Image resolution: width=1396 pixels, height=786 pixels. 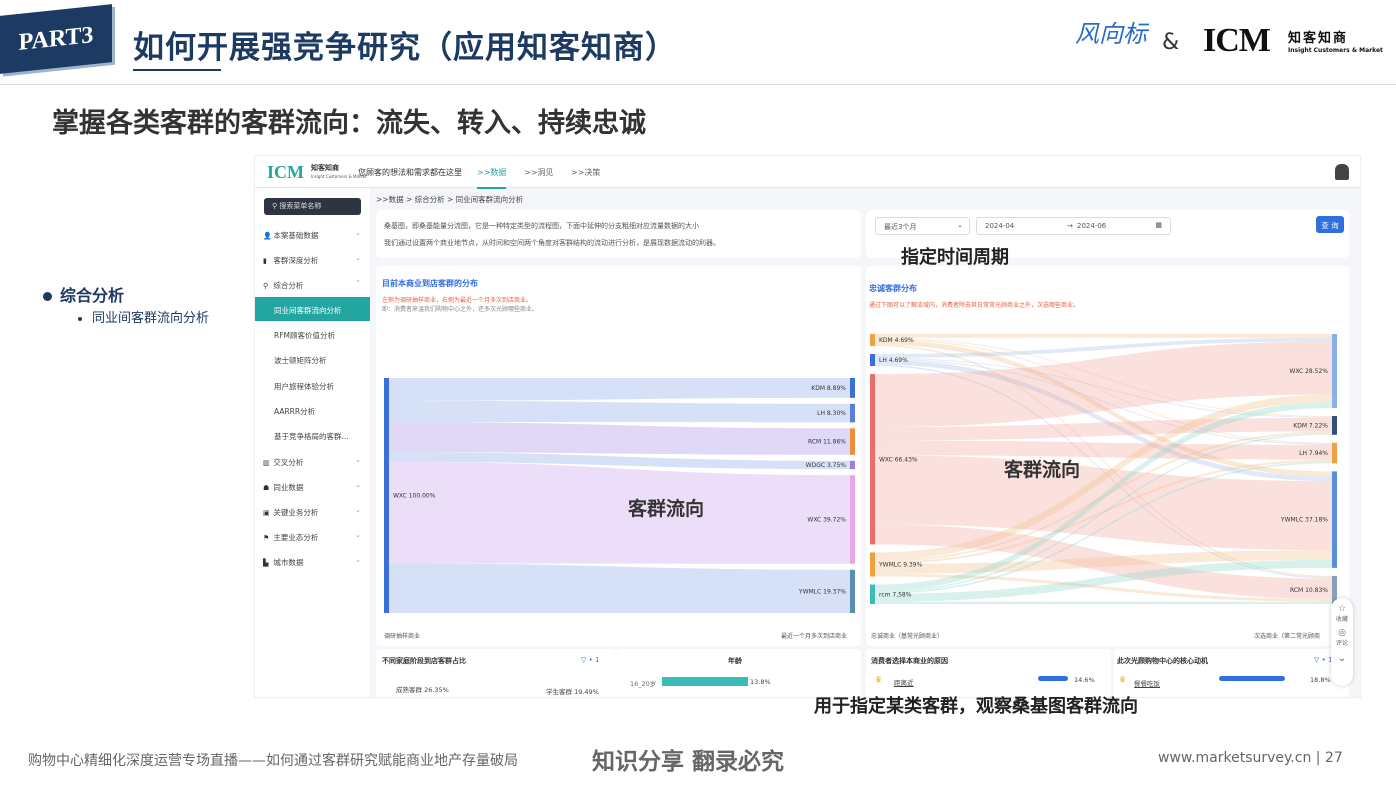 What do you see at coordinates (904, 682) in the screenshot?
I see `reason-row-label: 距离近` at bounding box center [904, 682].